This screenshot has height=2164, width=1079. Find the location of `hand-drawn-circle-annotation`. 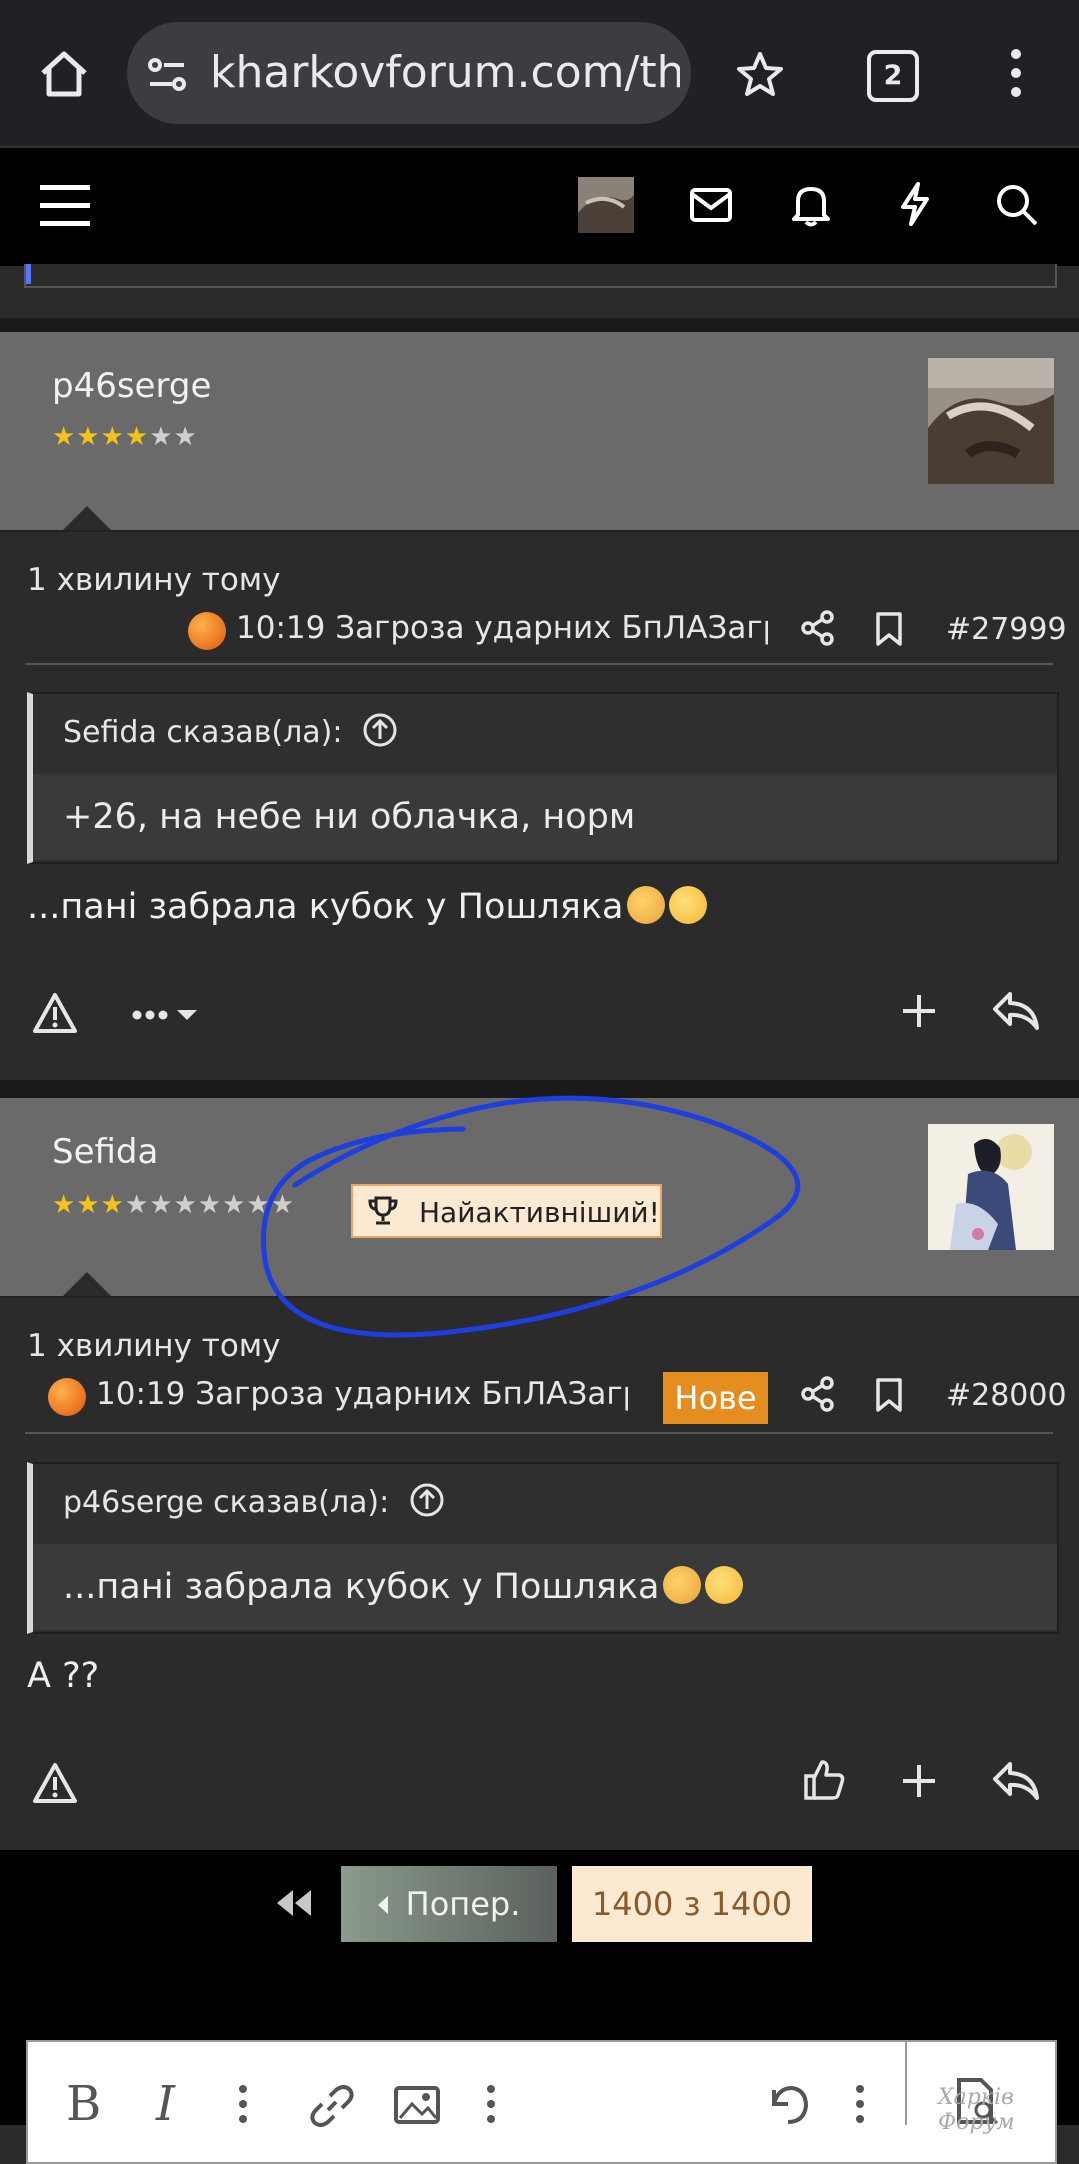

hand-drawn-circle-annotation is located at coordinates (535, 1221).